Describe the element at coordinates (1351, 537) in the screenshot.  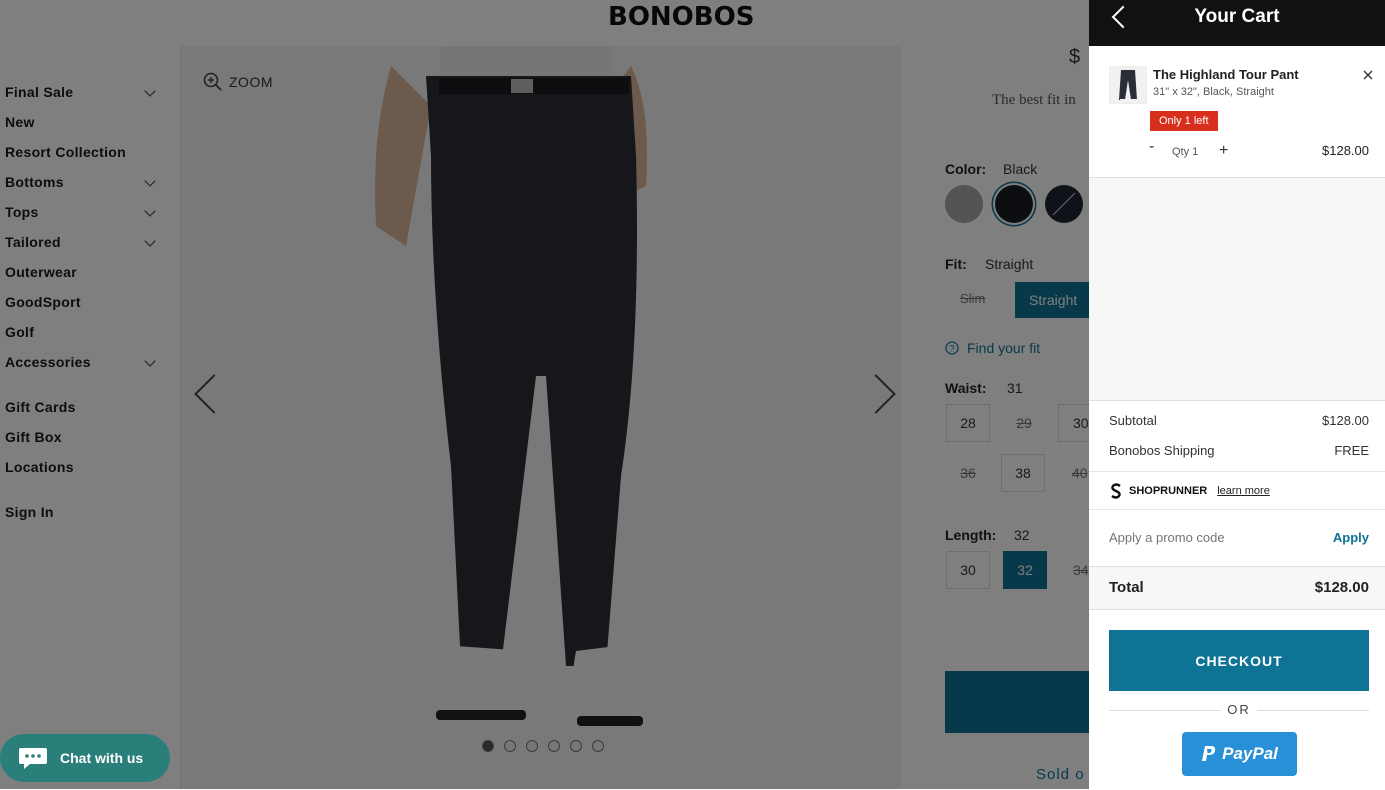
I see `apply-promo-button: Apply` at that location.